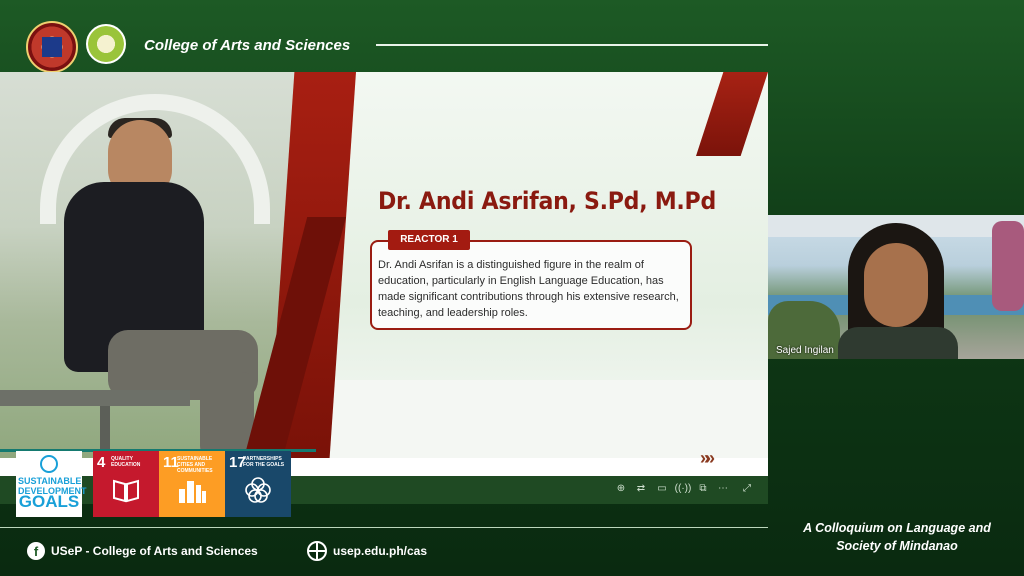 The height and width of the screenshot is (576, 1024). I want to click on partnership-rings-icon, so click(258, 490).